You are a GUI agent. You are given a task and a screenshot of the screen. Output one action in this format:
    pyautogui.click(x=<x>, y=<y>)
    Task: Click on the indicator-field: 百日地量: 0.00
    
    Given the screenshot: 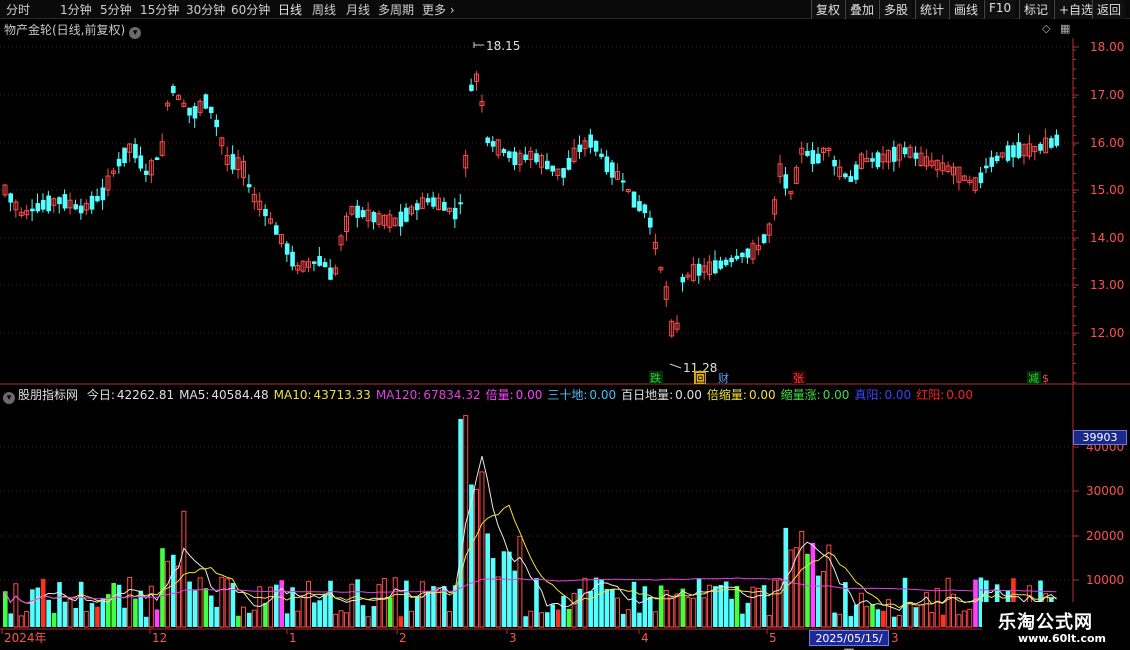 What is the action you would take?
    pyautogui.click(x=661, y=395)
    